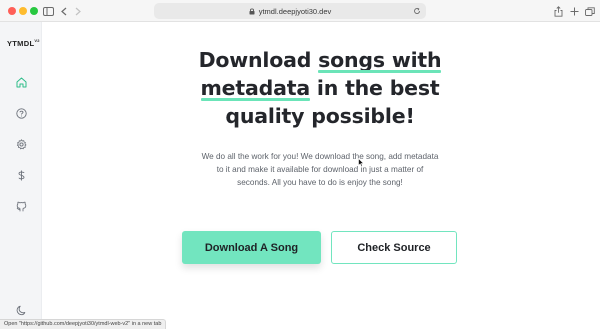 This screenshot has width=600, height=329. I want to click on gear-icon, so click(21, 144).